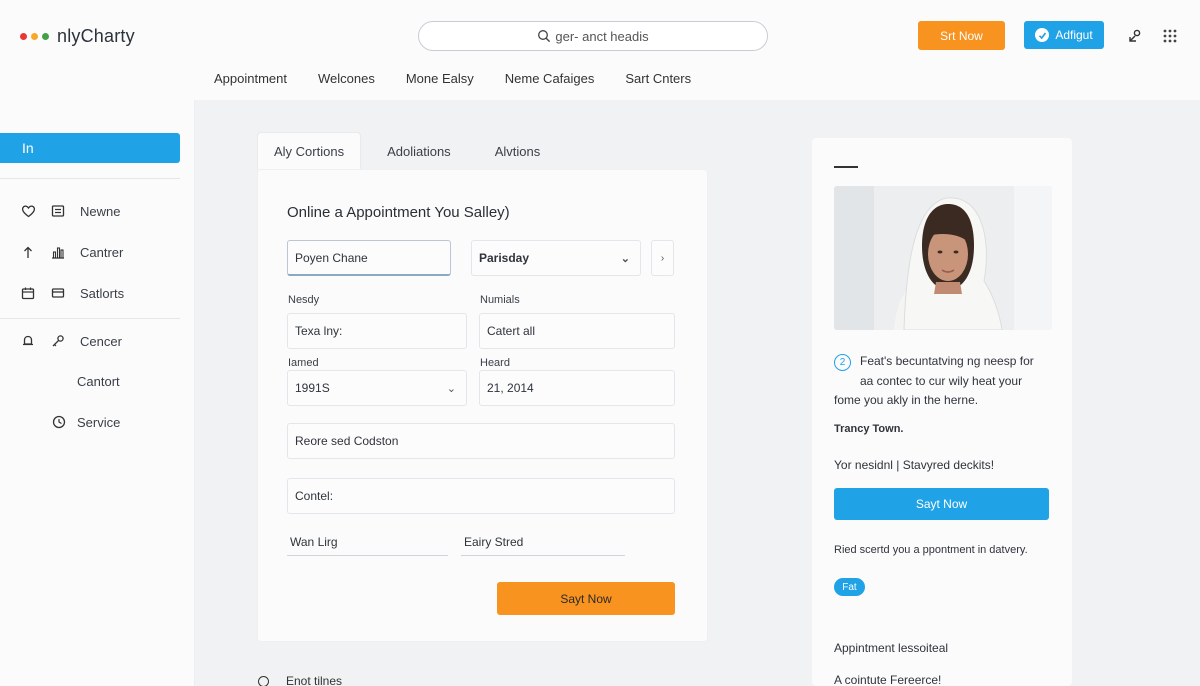 This screenshot has height=686, width=1200. I want to click on reason-field: Reore sed Codston, so click(481, 441).